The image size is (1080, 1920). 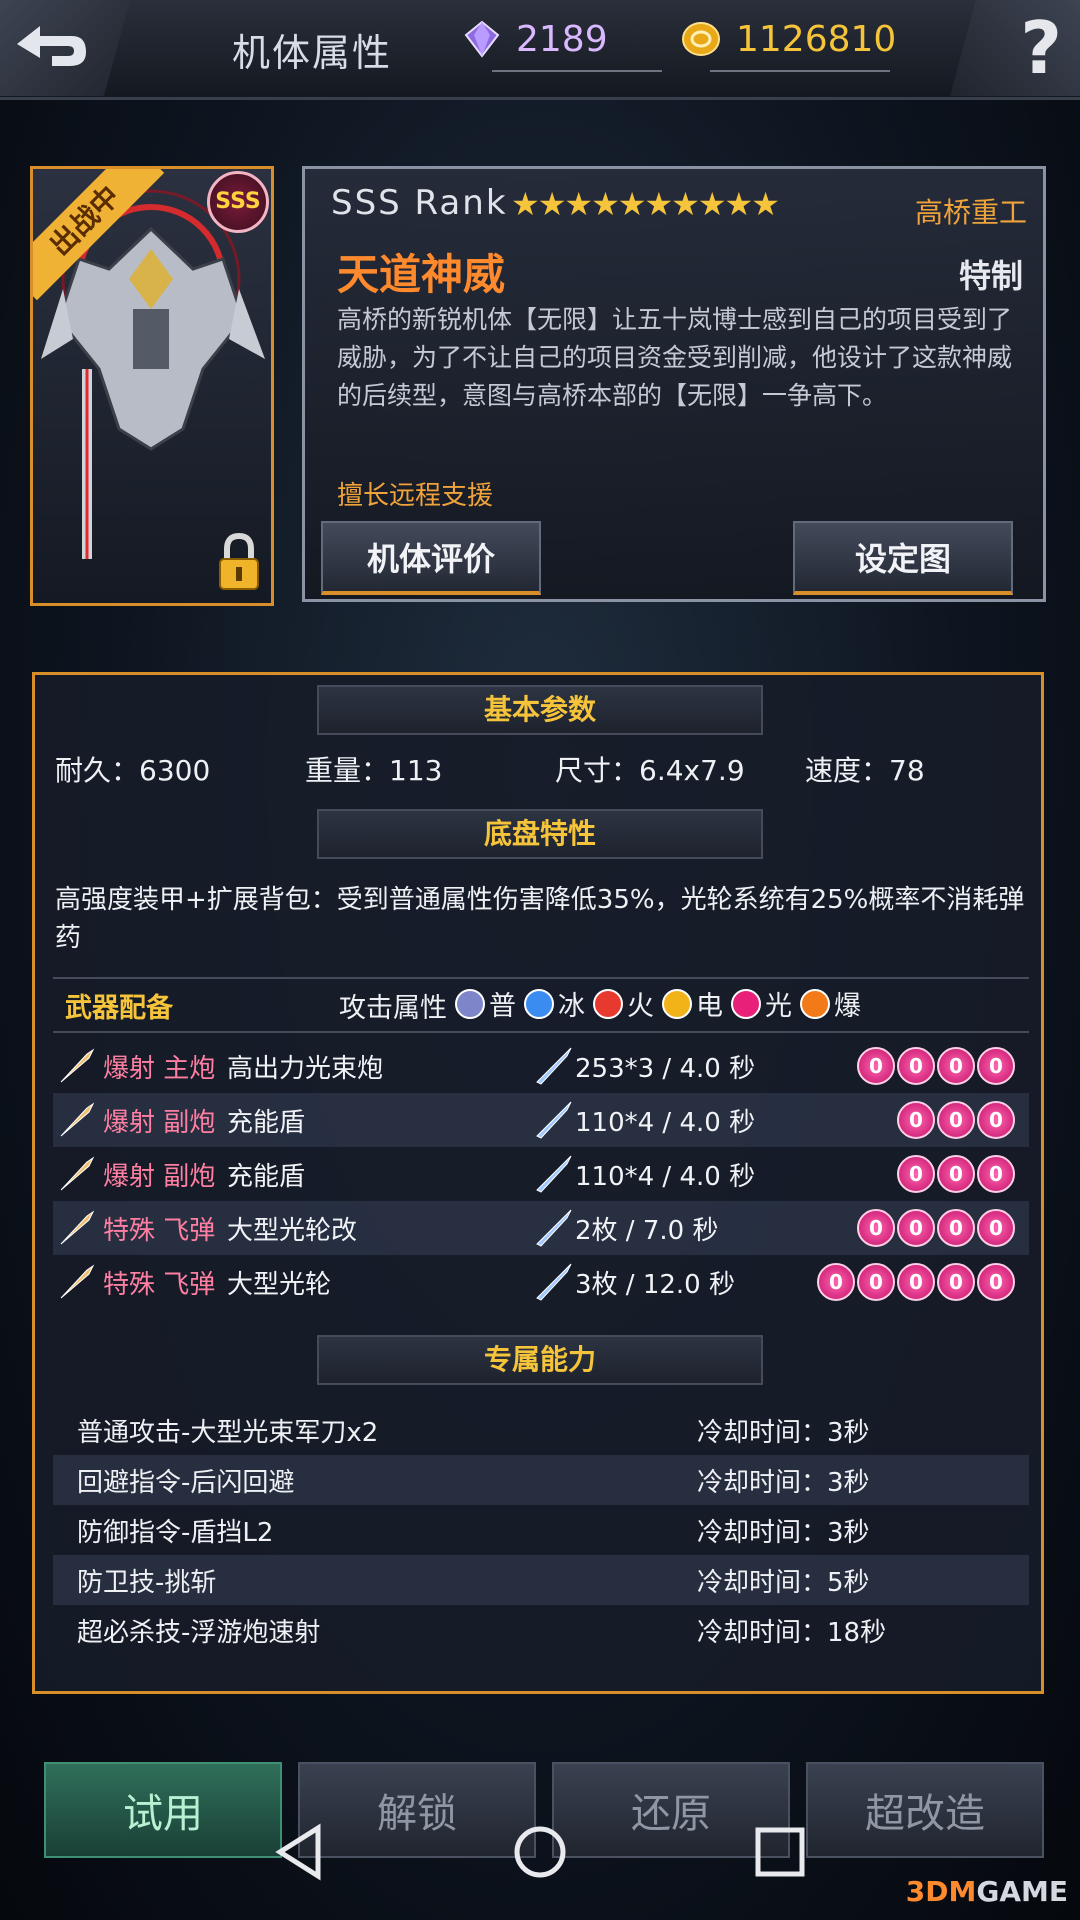 I want to click on ability-name: 回避指令-后闪回避, so click(x=186, y=1482).